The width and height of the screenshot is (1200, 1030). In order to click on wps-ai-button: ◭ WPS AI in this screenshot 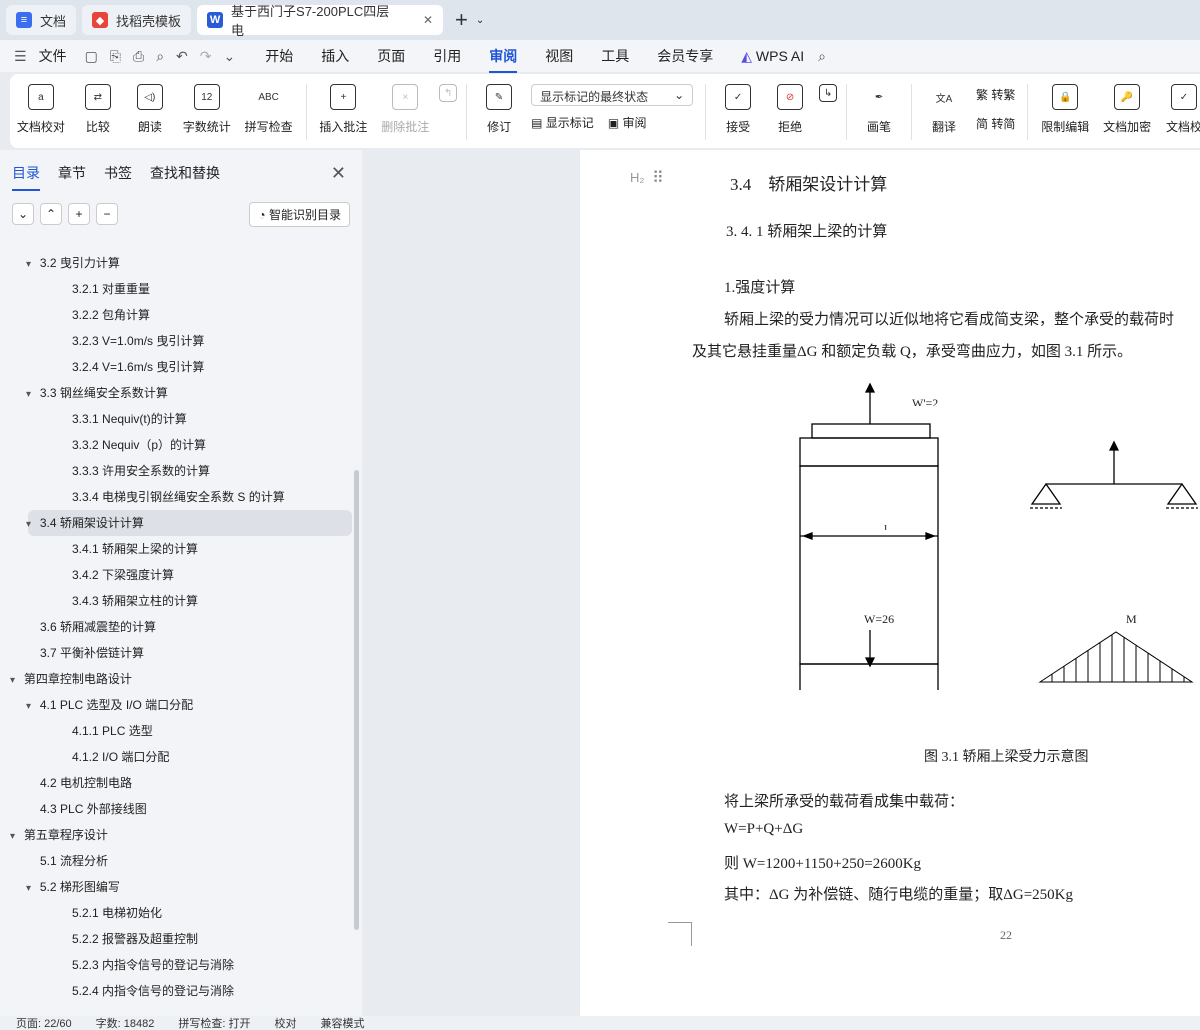, I will do `click(772, 56)`.